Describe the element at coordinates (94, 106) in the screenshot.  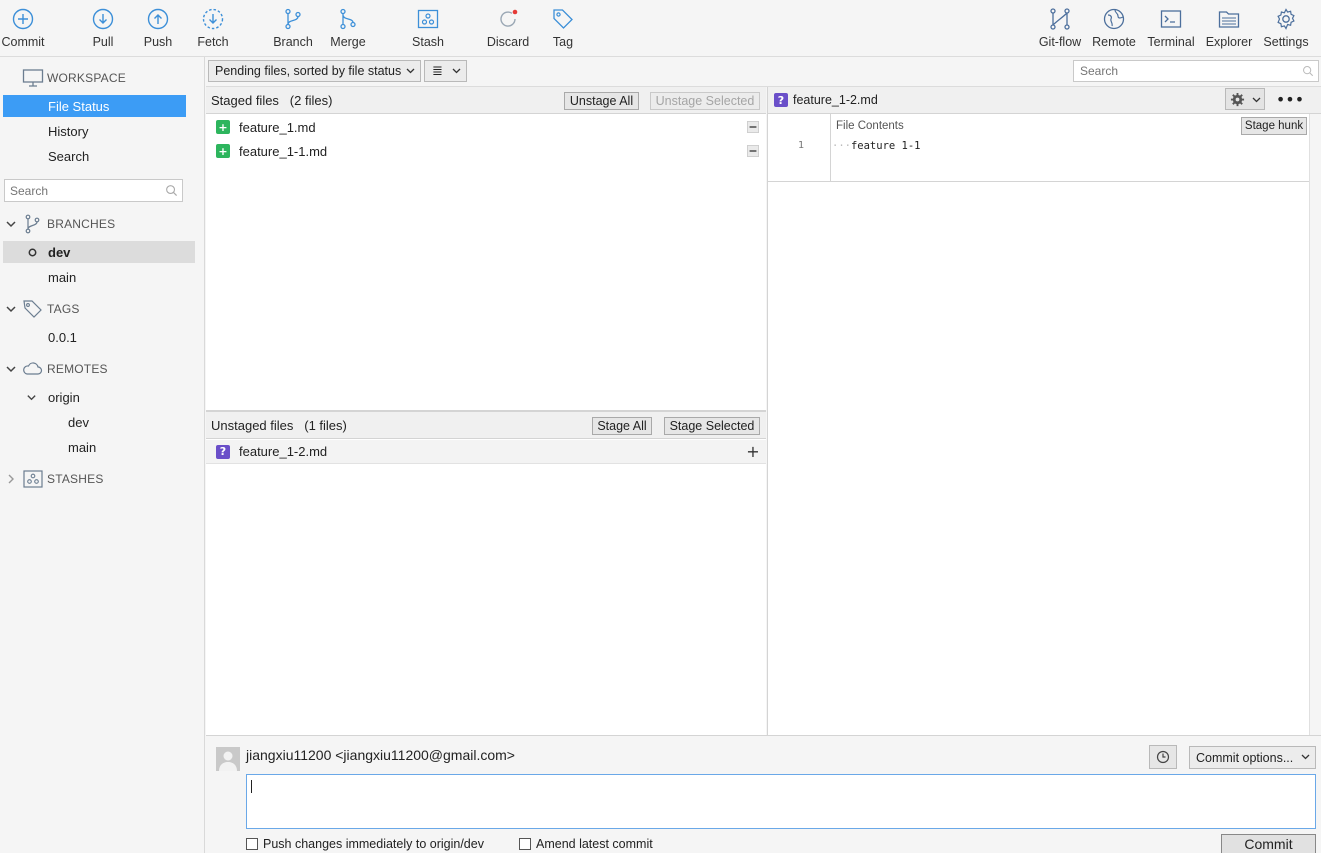
I see `sidebar-item-file-status: File Status` at that location.